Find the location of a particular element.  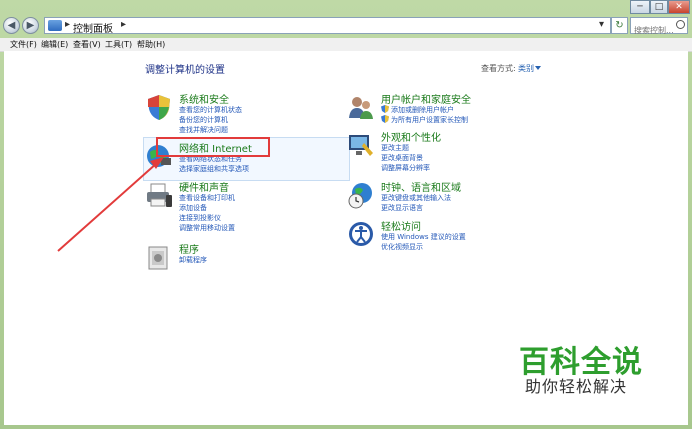

refresh-button: ↻ is located at coordinates (619, 25).